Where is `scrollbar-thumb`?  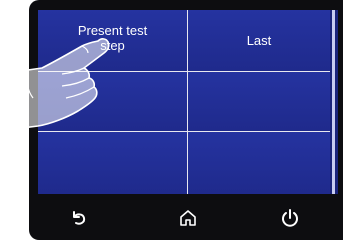 scrollbar-thumb is located at coordinates (333, 102).